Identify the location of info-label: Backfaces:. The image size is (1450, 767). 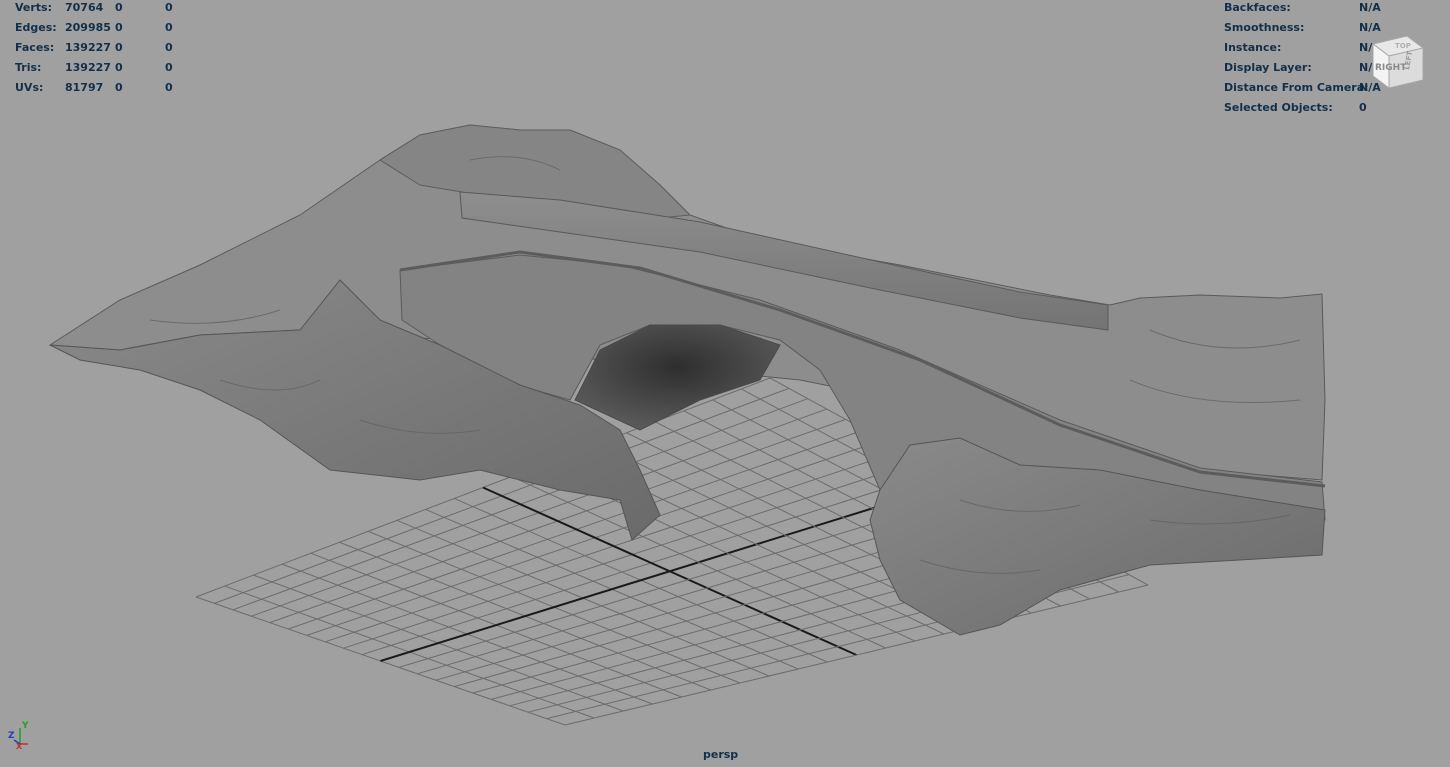
(1257, 7).